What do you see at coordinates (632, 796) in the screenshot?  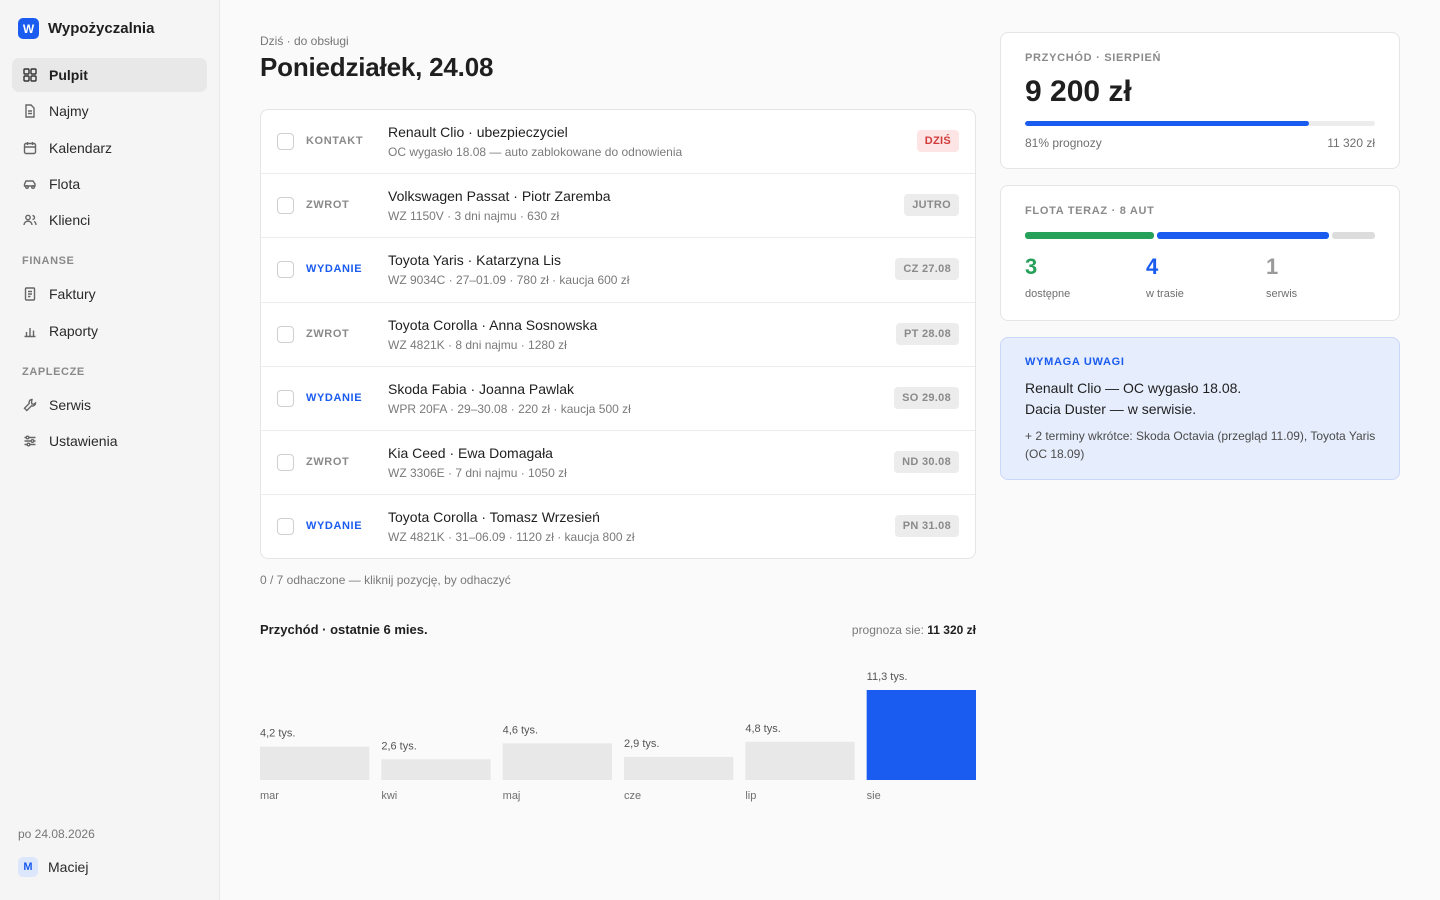 I see `chart-category-label: cze` at bounding box center [632, 796].